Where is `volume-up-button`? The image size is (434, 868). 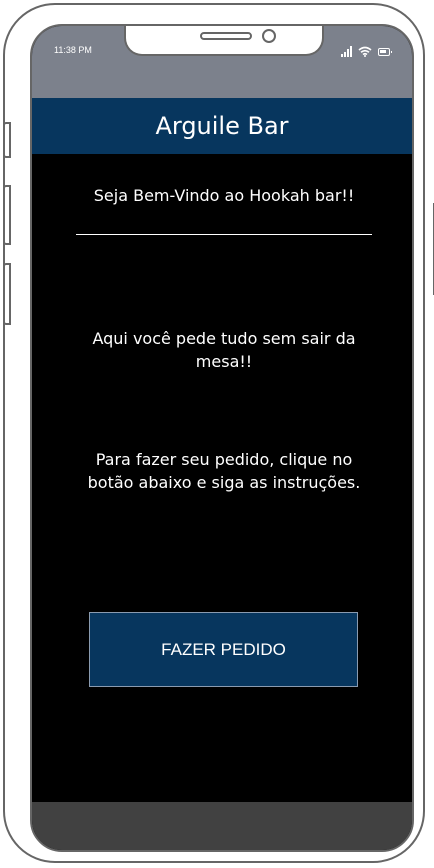 volume-up-button is located at coordinates (7, 215).